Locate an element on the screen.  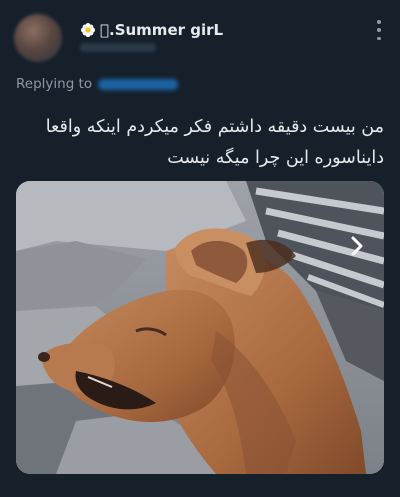
author-name-row: 􀀀.Summer girL is located at coordinates (151, 30).